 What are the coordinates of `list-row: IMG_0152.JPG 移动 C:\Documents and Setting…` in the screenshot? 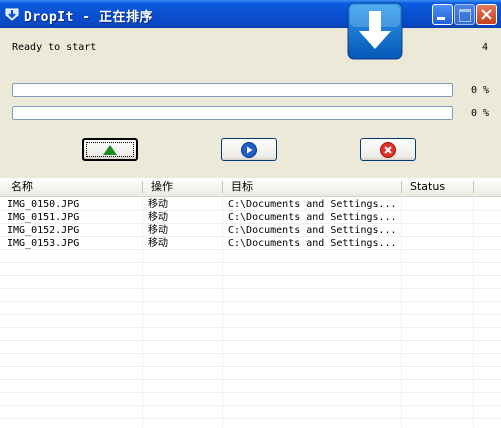 It's located at (250, 230).